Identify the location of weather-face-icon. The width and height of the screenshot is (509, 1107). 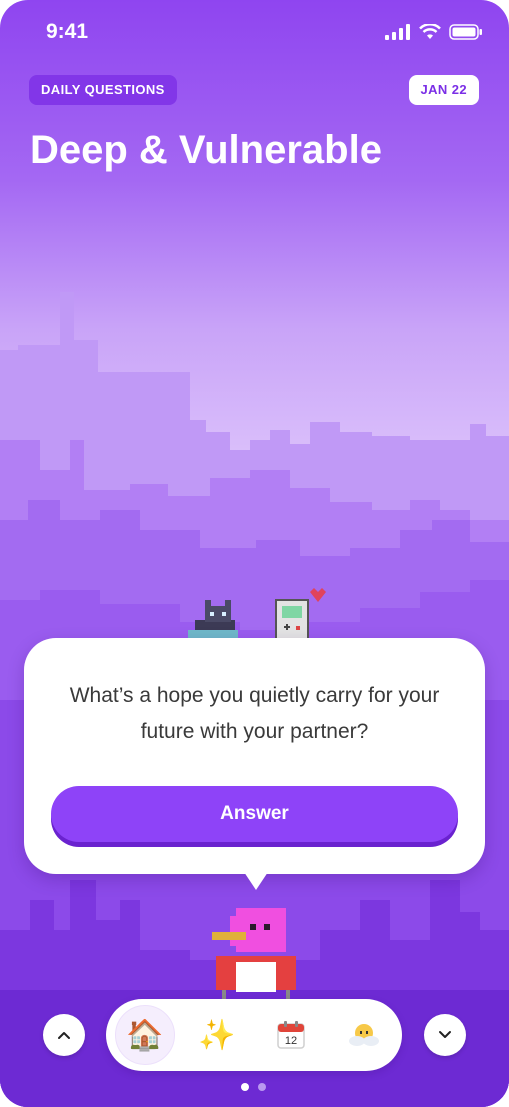
(364, 1035).